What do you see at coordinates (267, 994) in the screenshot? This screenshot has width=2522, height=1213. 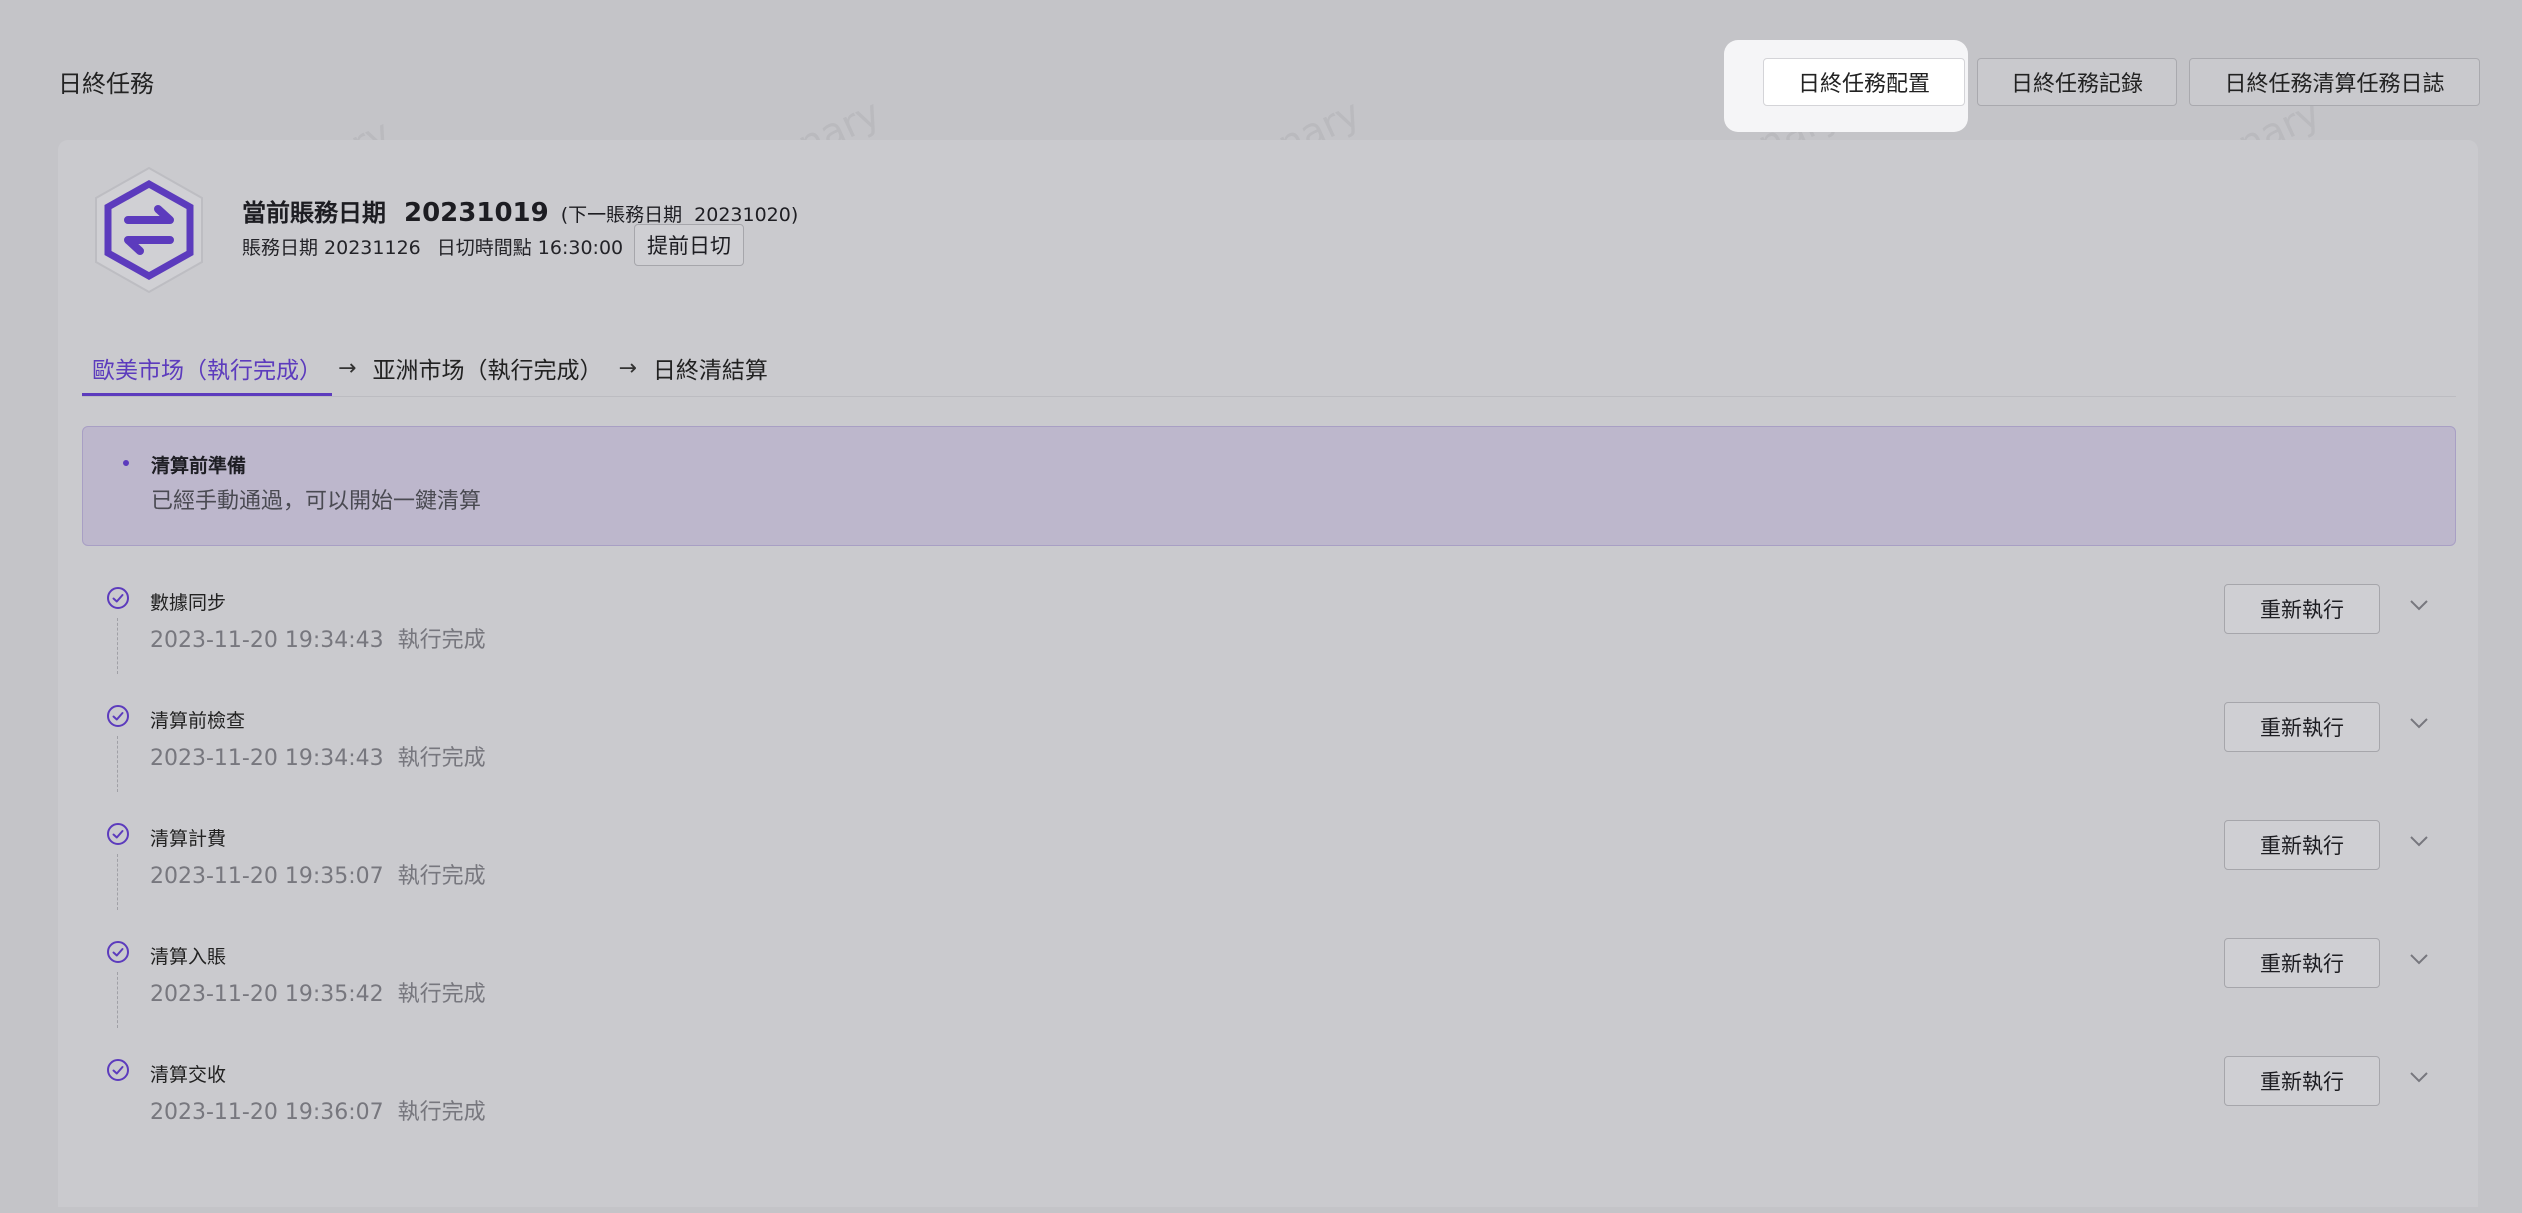 I see `task-time: 2023-11-20 19:35:42` at bounding box center [267, 994].